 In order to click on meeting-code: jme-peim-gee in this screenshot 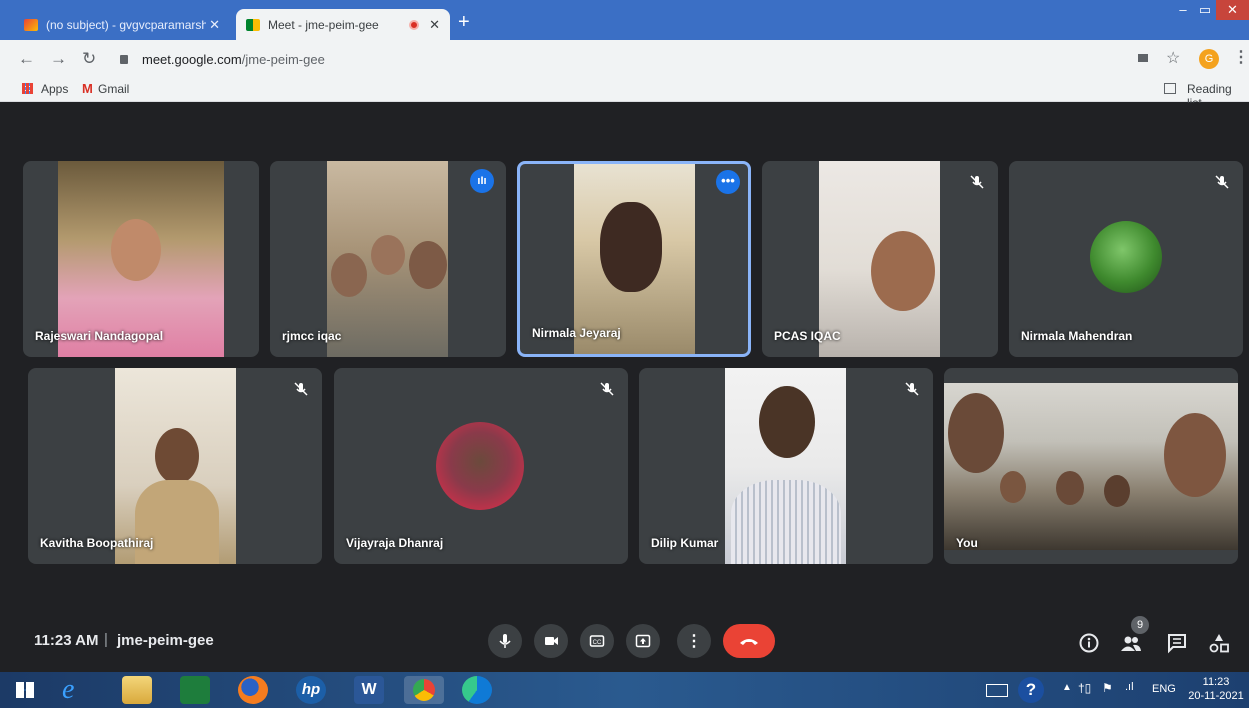, I will do `click(165, 640)`.